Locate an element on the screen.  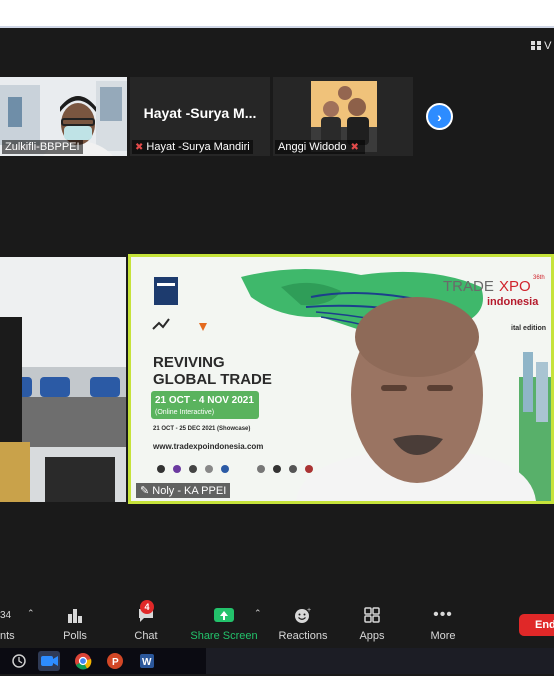
apps-button: Apps is located at coordinates (372, 623).